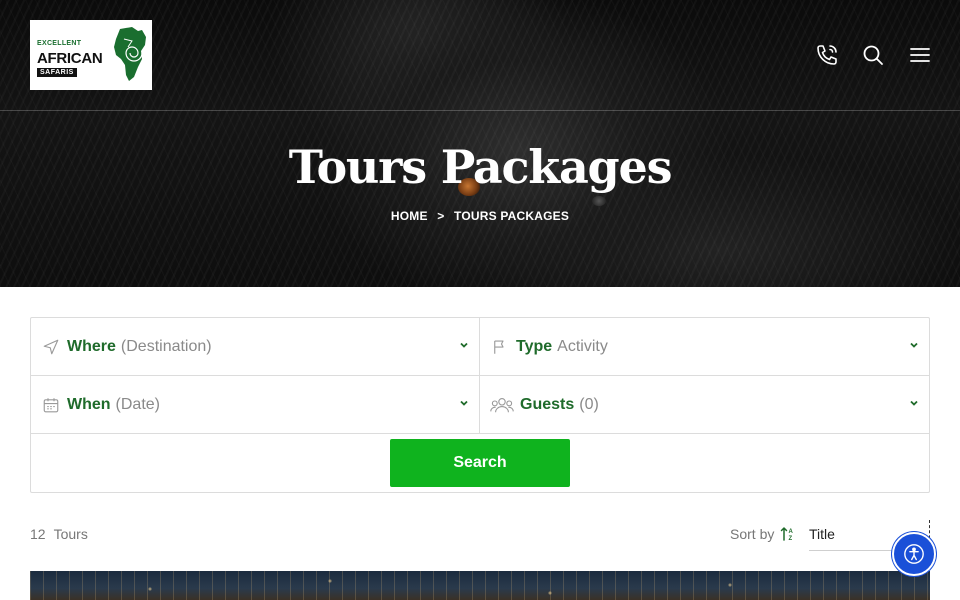 This screenshot has width=960, height=600. I want to click on type-label: Type, so click(534, 346).